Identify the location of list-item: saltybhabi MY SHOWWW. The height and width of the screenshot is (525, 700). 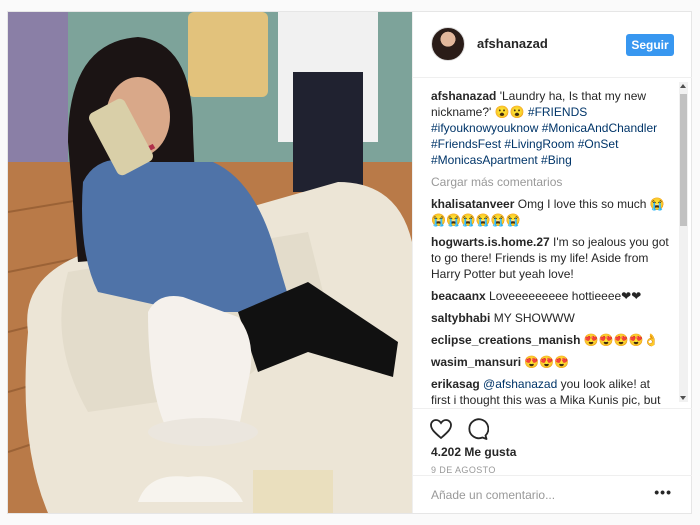
(551, 318).